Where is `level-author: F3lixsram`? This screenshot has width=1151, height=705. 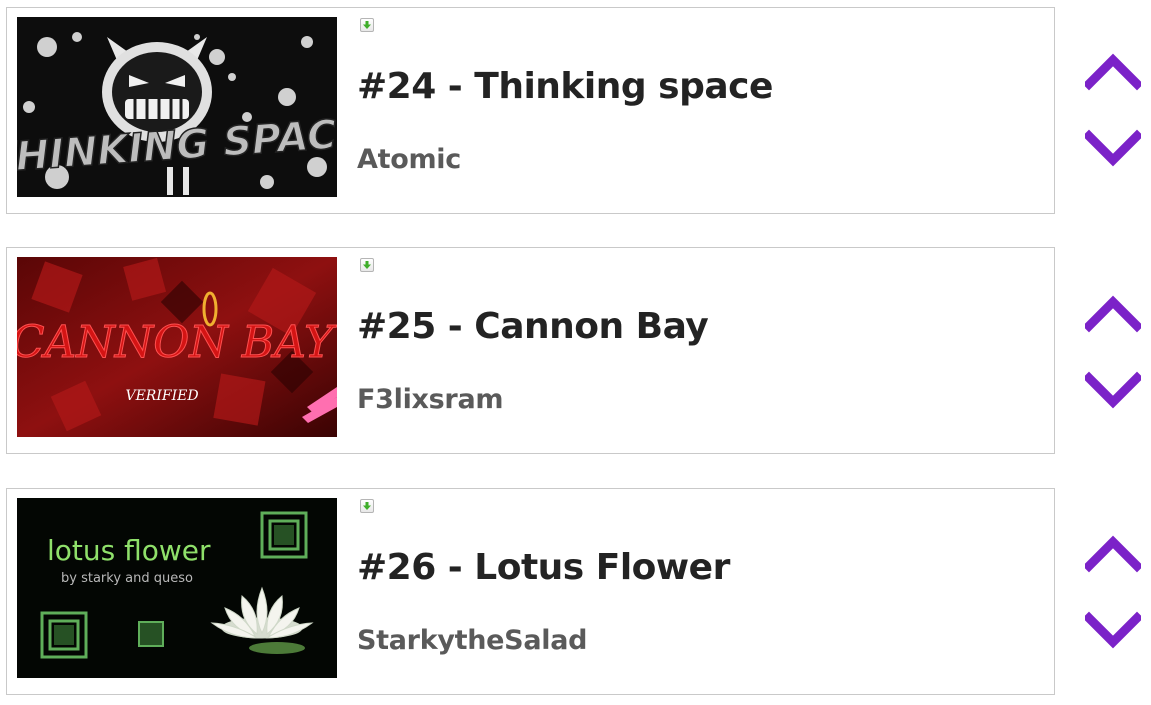 level-author: F3lixsram is located at coordinates (430, 399).